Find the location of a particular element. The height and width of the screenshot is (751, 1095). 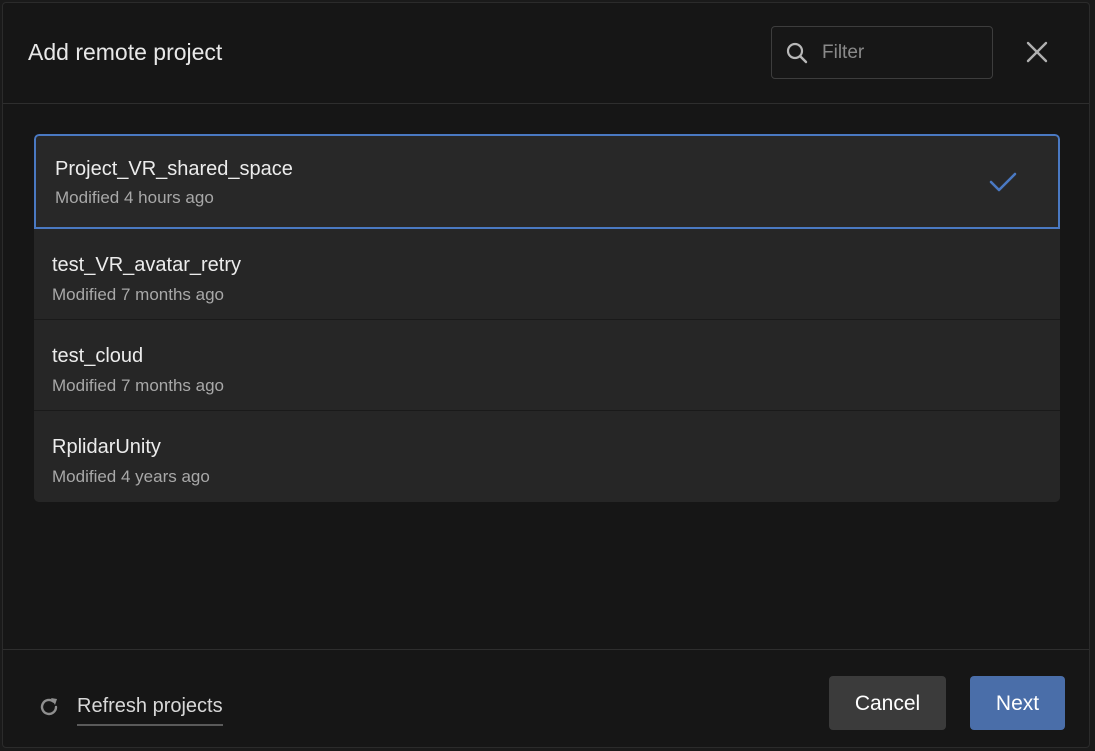

project-item: RplidarUnity Modified 4 years ago is located at coordinates (547, 456).